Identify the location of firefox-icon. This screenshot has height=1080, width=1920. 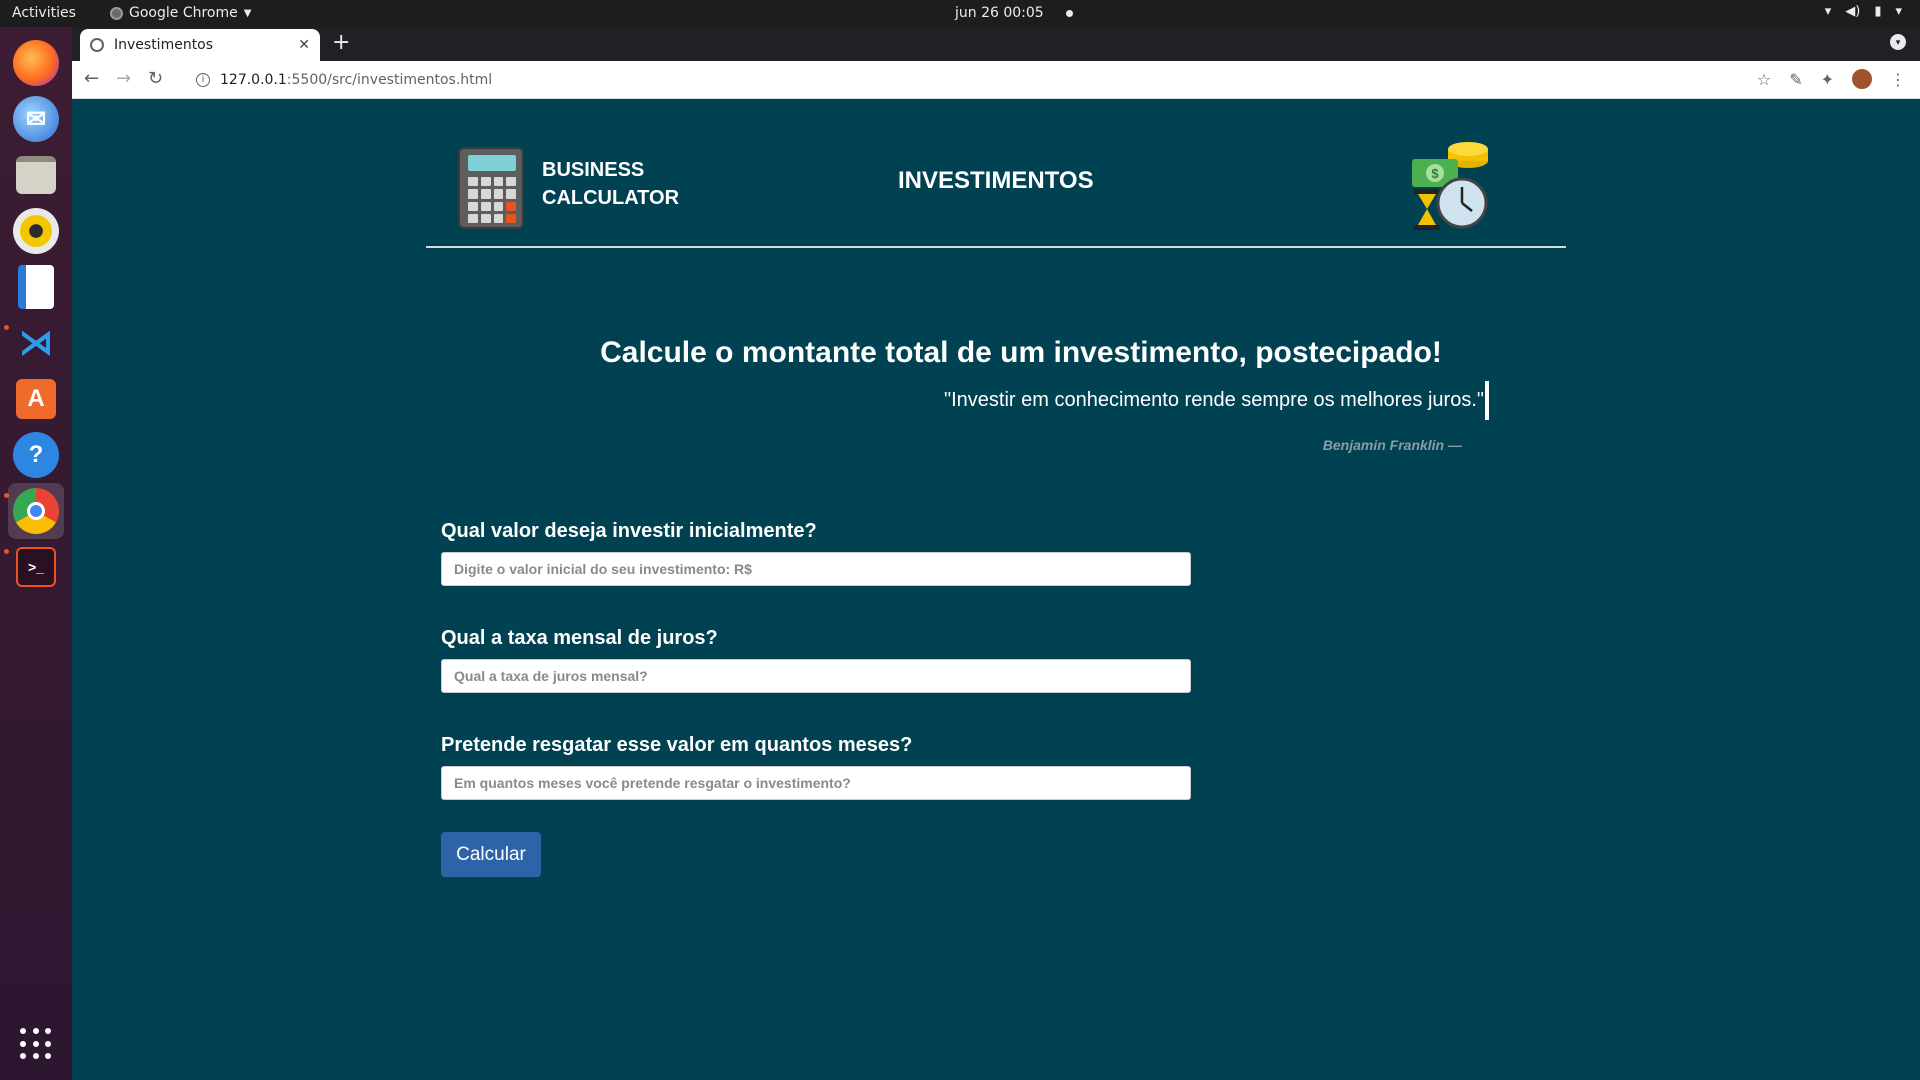
(36, 63).